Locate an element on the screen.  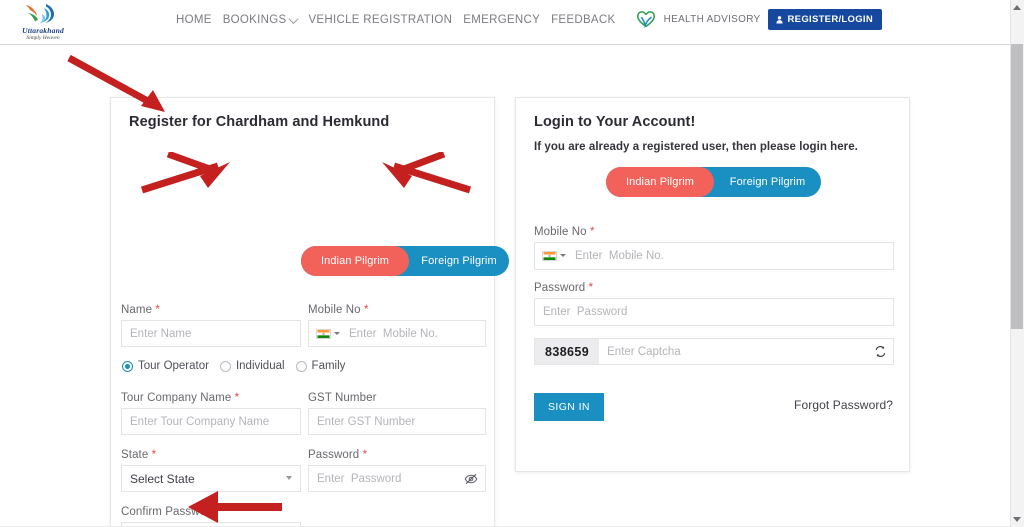
scroll-down-arrow-icon is located at coordinates (1017, 519).